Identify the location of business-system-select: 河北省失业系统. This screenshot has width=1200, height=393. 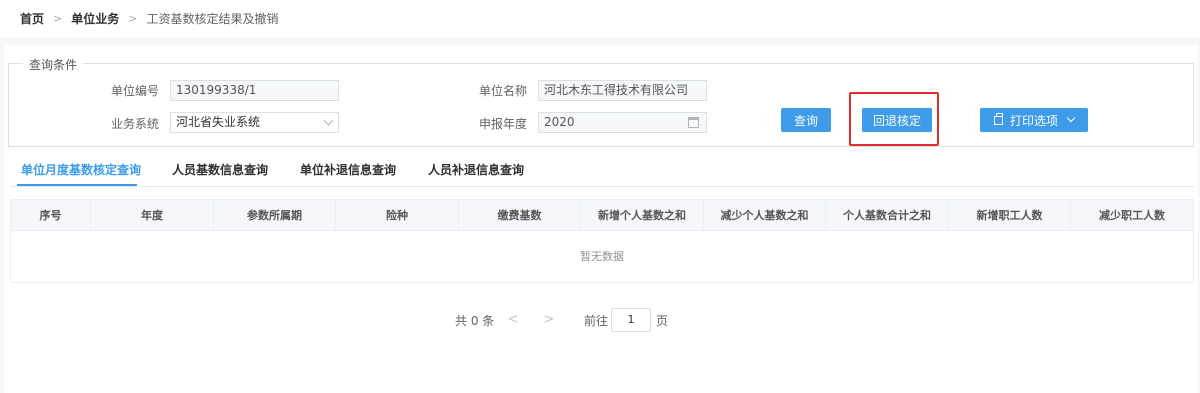
(254, 122).